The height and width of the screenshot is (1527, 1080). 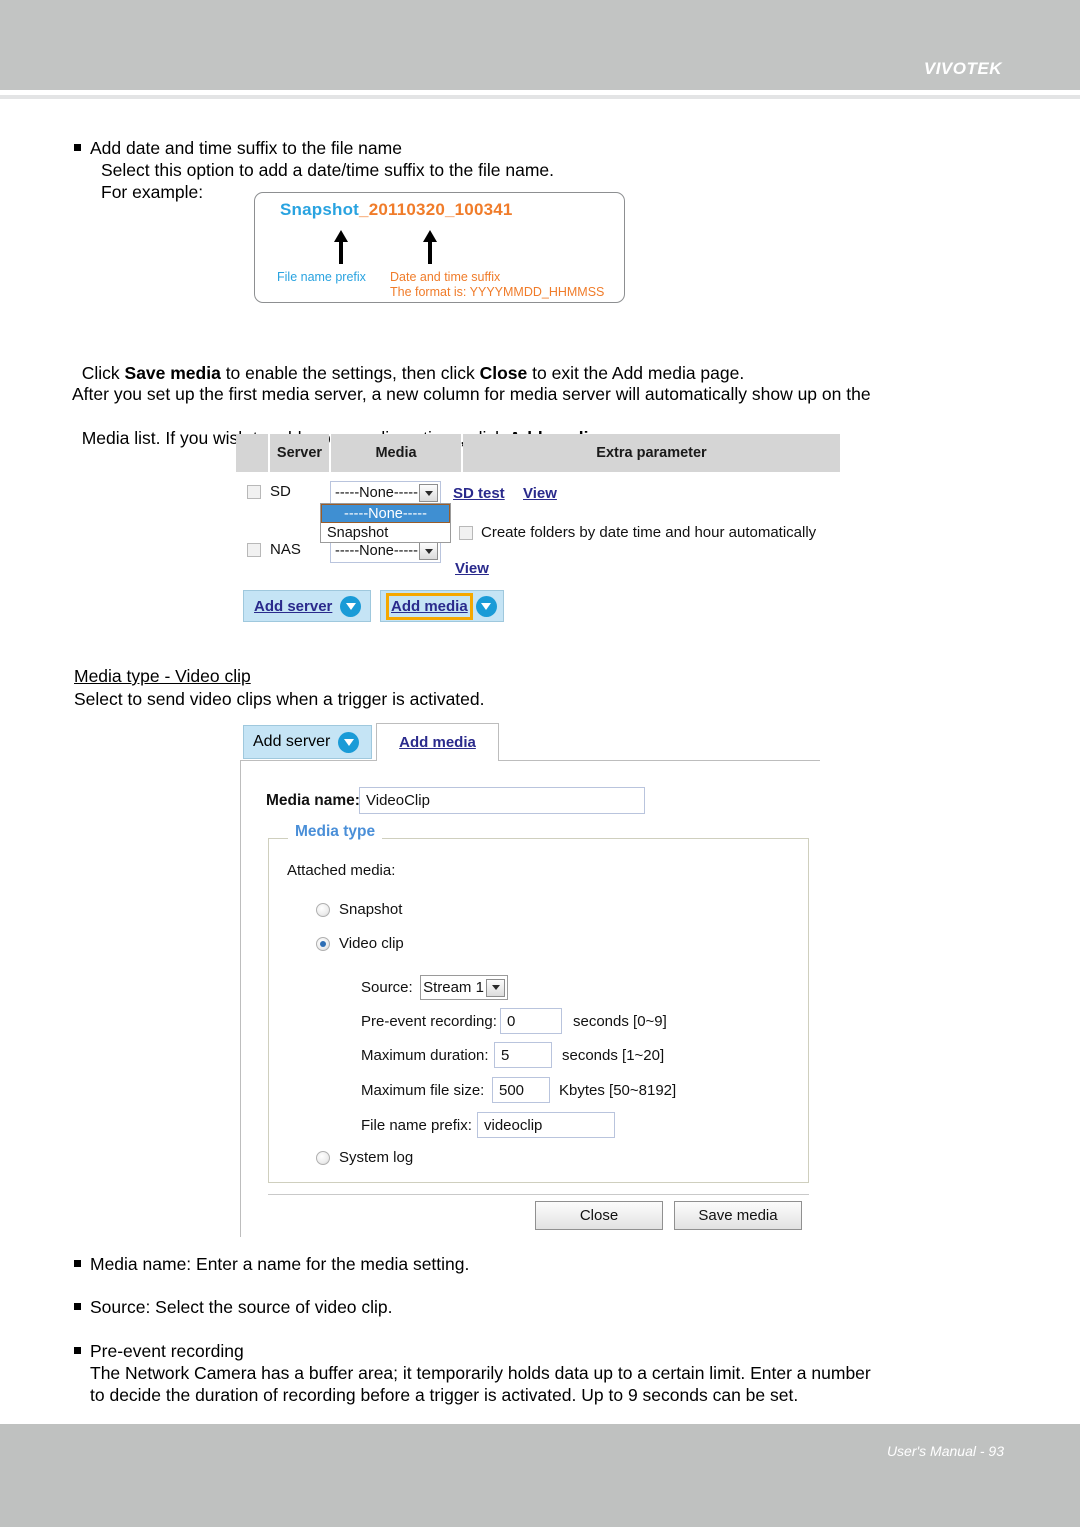 I want to click on media-dropdown-open-list: -----None----- Snapshot, so click(x=385, y=523).